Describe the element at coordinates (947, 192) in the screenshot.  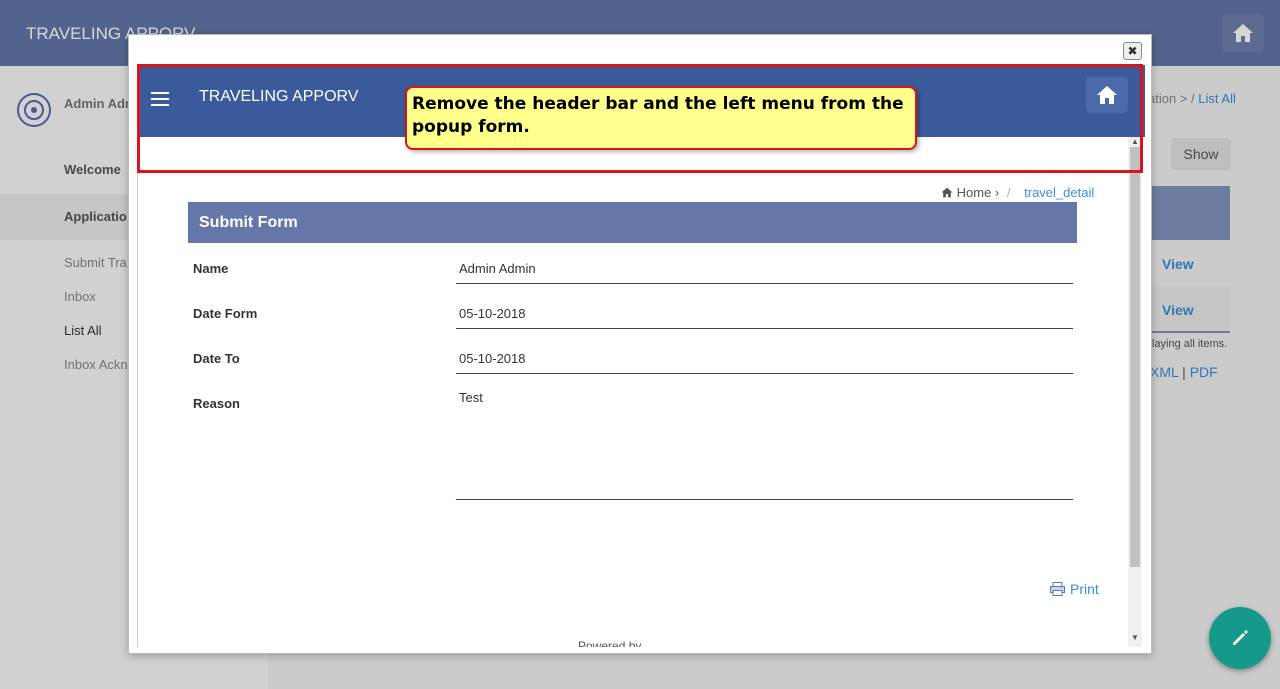
I see `home-icon` at that location.